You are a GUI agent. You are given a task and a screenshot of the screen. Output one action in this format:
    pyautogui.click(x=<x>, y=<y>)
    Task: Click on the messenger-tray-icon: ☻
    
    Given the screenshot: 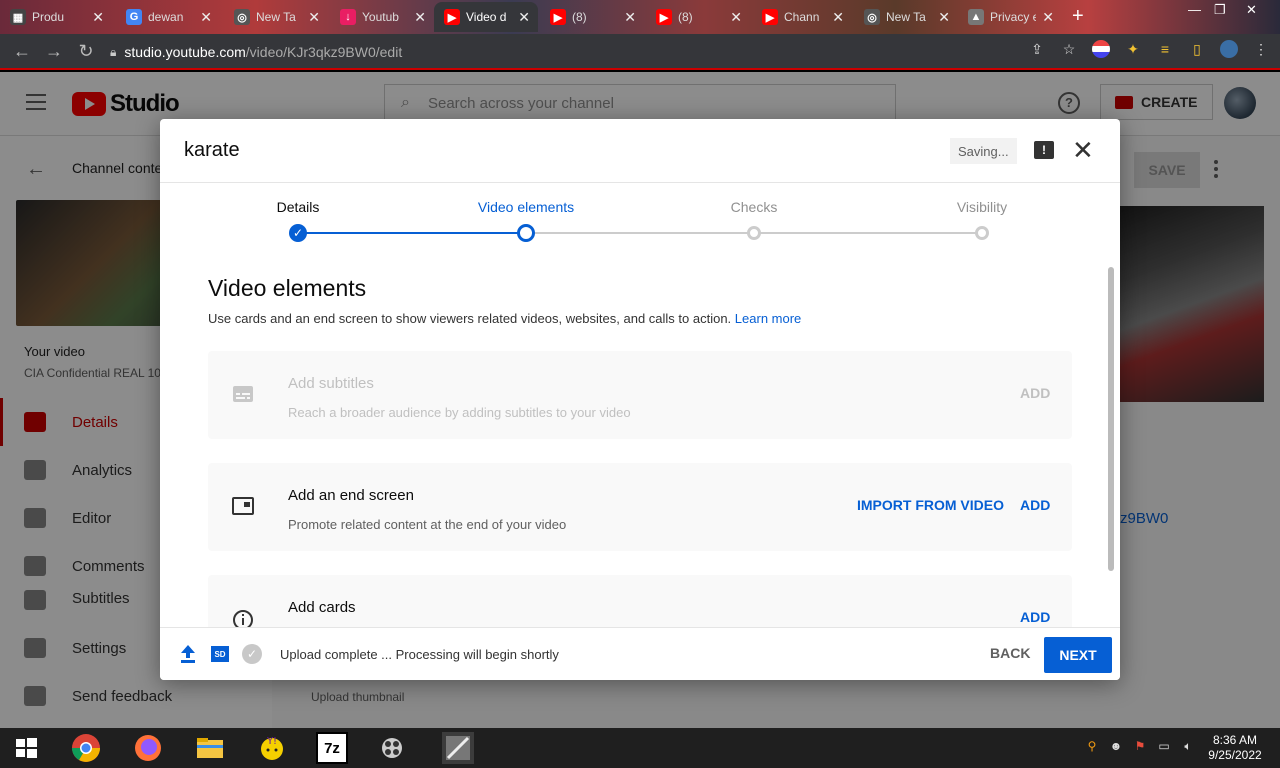 What is the action you would take?
    pyautogui.click(x=1116, y=746)
    